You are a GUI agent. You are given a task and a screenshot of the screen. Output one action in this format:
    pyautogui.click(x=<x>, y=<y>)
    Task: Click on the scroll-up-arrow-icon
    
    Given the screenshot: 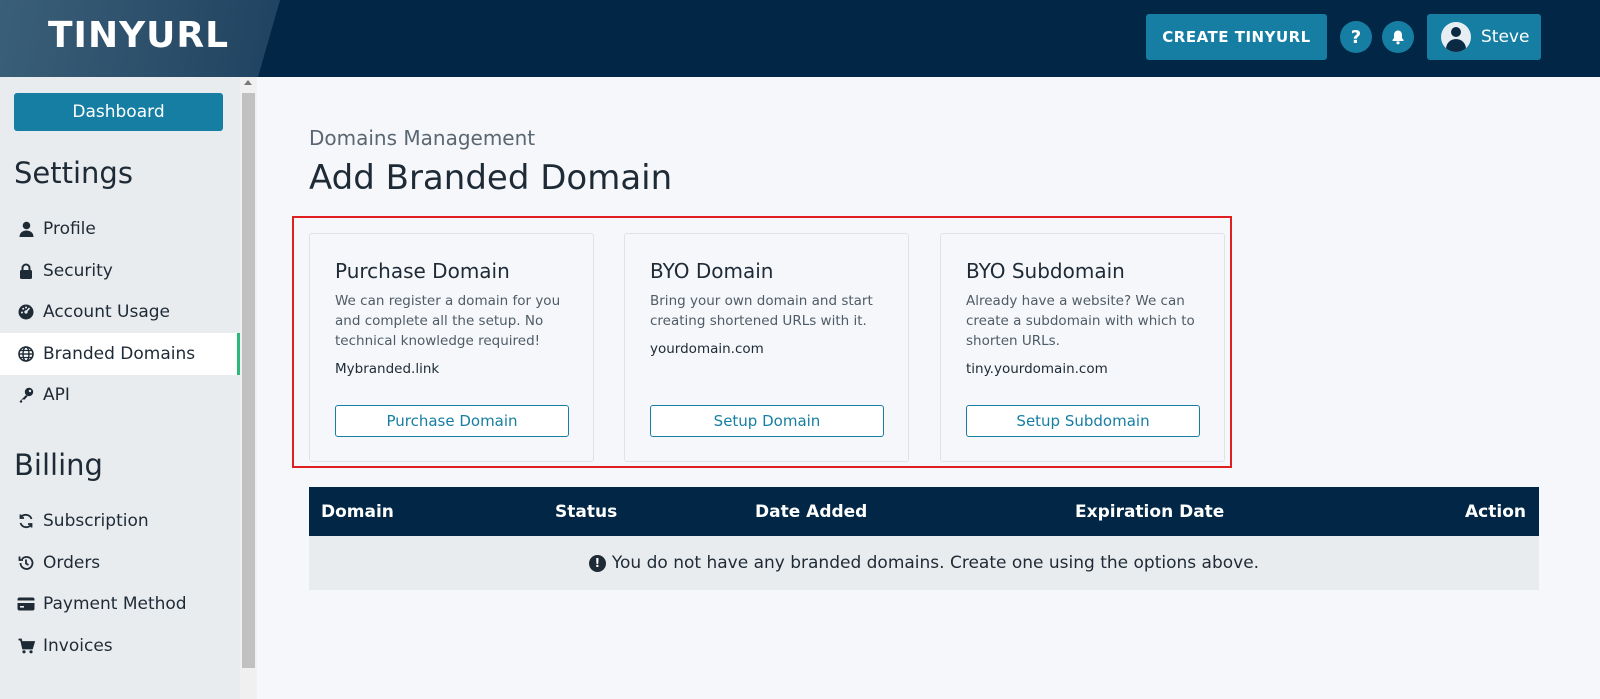 What is the action you would take?
    pyautogui.click(x=248, y=82)
    